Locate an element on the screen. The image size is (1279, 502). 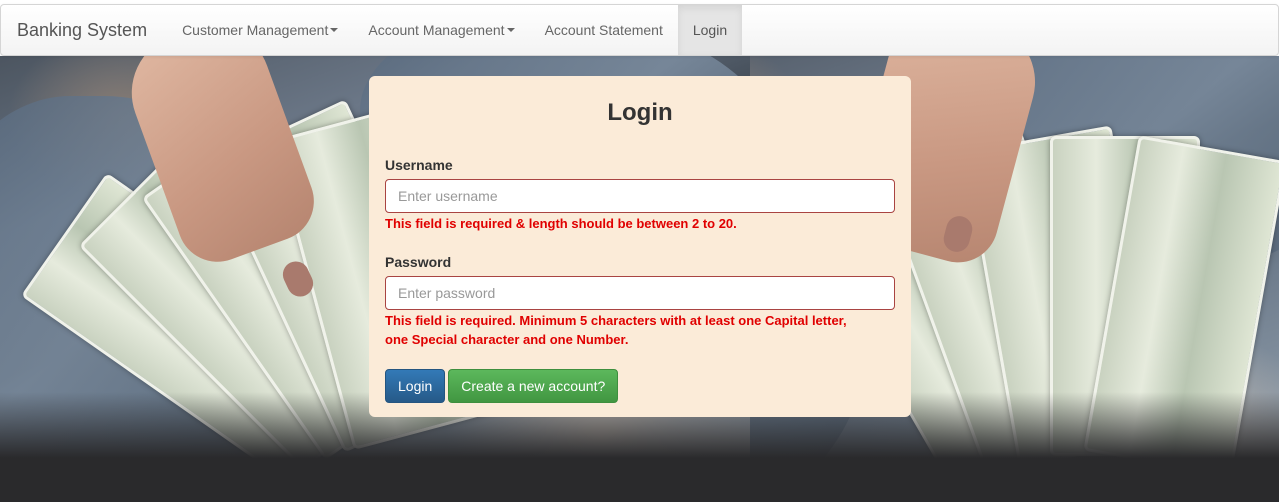
create-account-button: Create a new account? is located at coordinates (533, 386).